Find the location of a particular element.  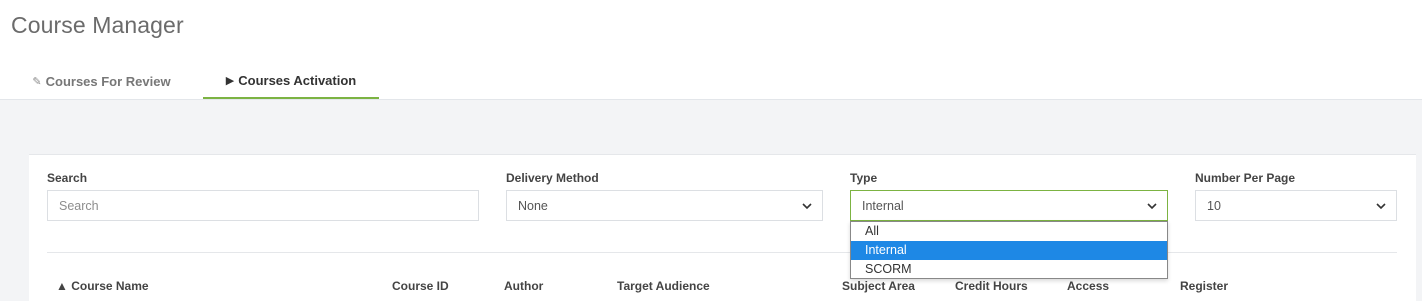

type-option-internal: Internal is located at coordinates (1009, 250).